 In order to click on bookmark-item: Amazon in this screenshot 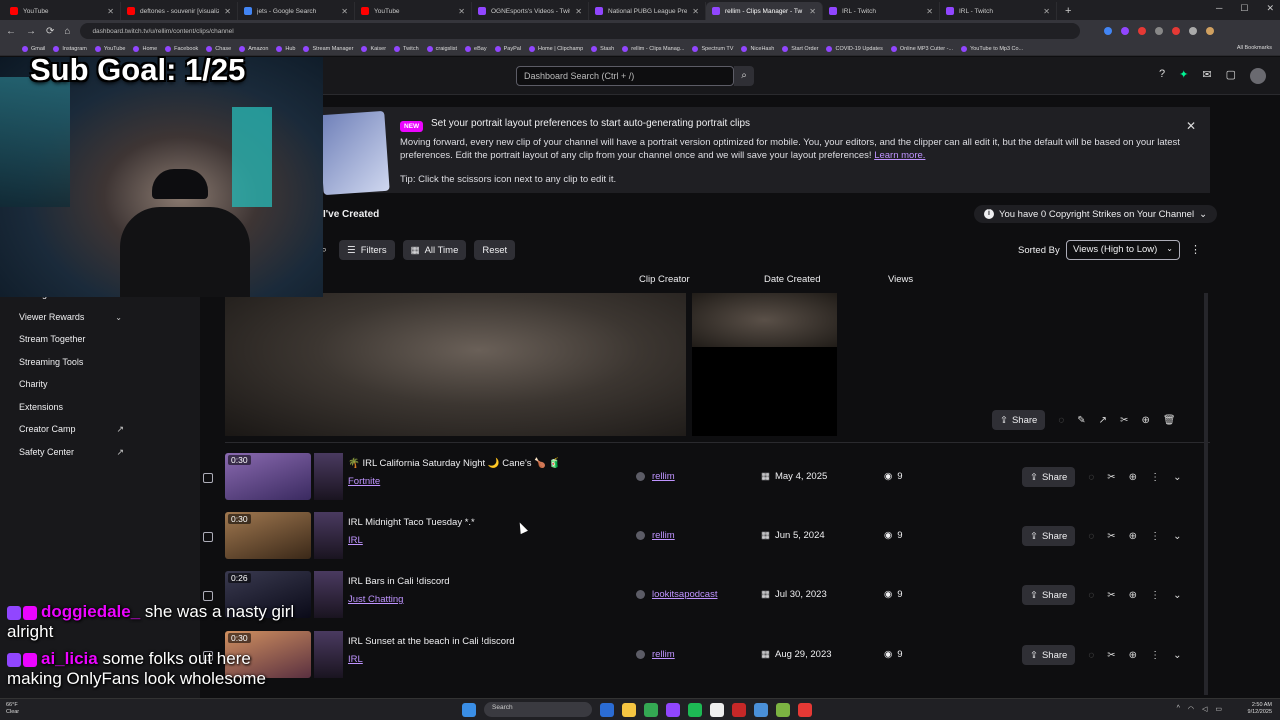, I will do `click(253, 48)`.